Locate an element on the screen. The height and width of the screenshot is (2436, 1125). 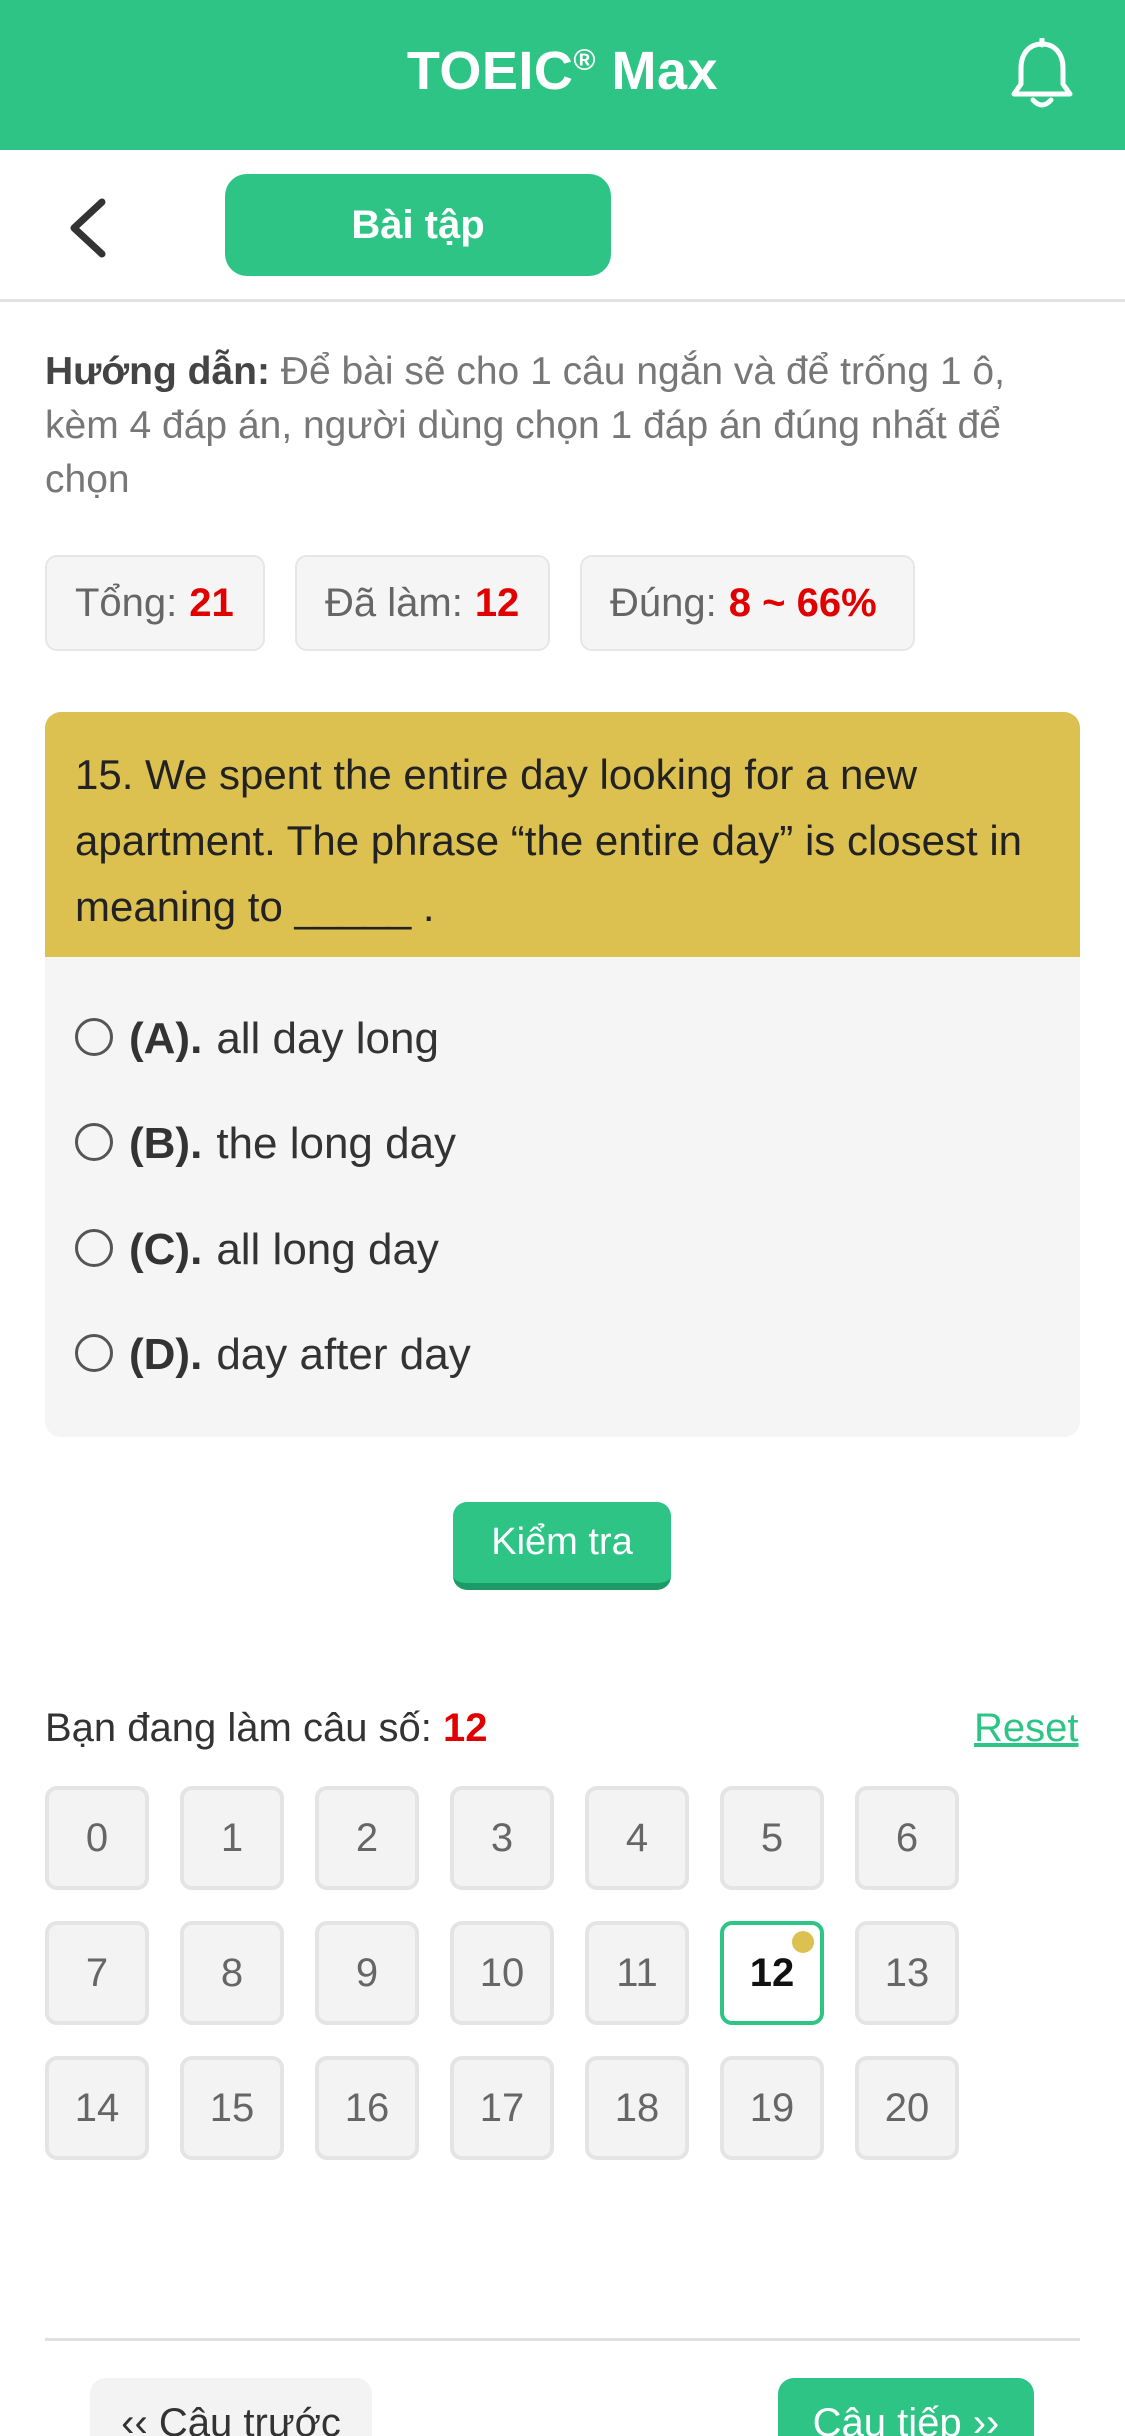
question-number-14: 14 is located at coordinates (97, 2108).